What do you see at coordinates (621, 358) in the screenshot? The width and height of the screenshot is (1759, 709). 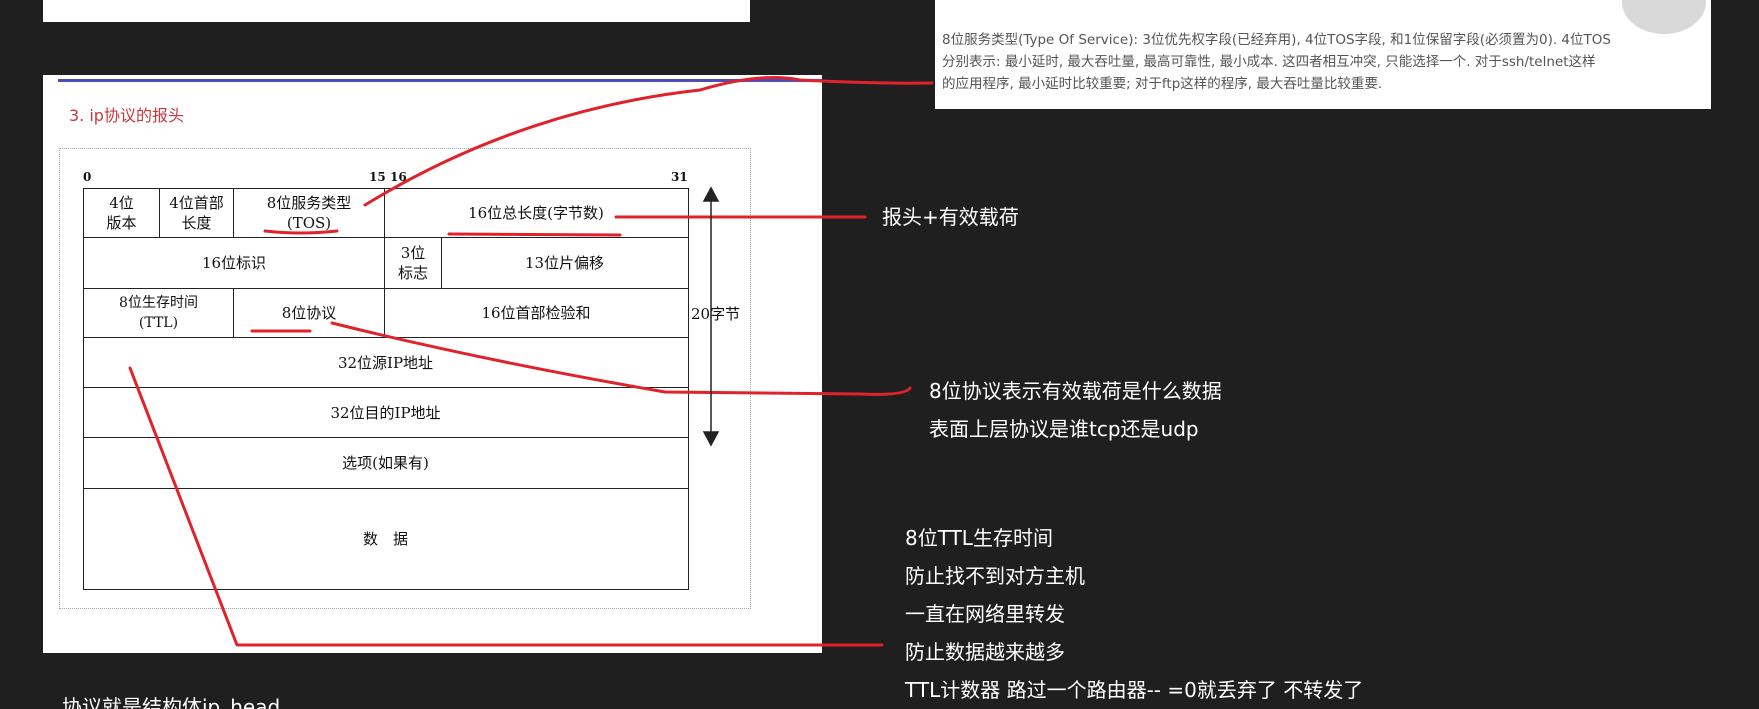 I see `protocol-to-annotation-connector` at bounding box center [621, 358].